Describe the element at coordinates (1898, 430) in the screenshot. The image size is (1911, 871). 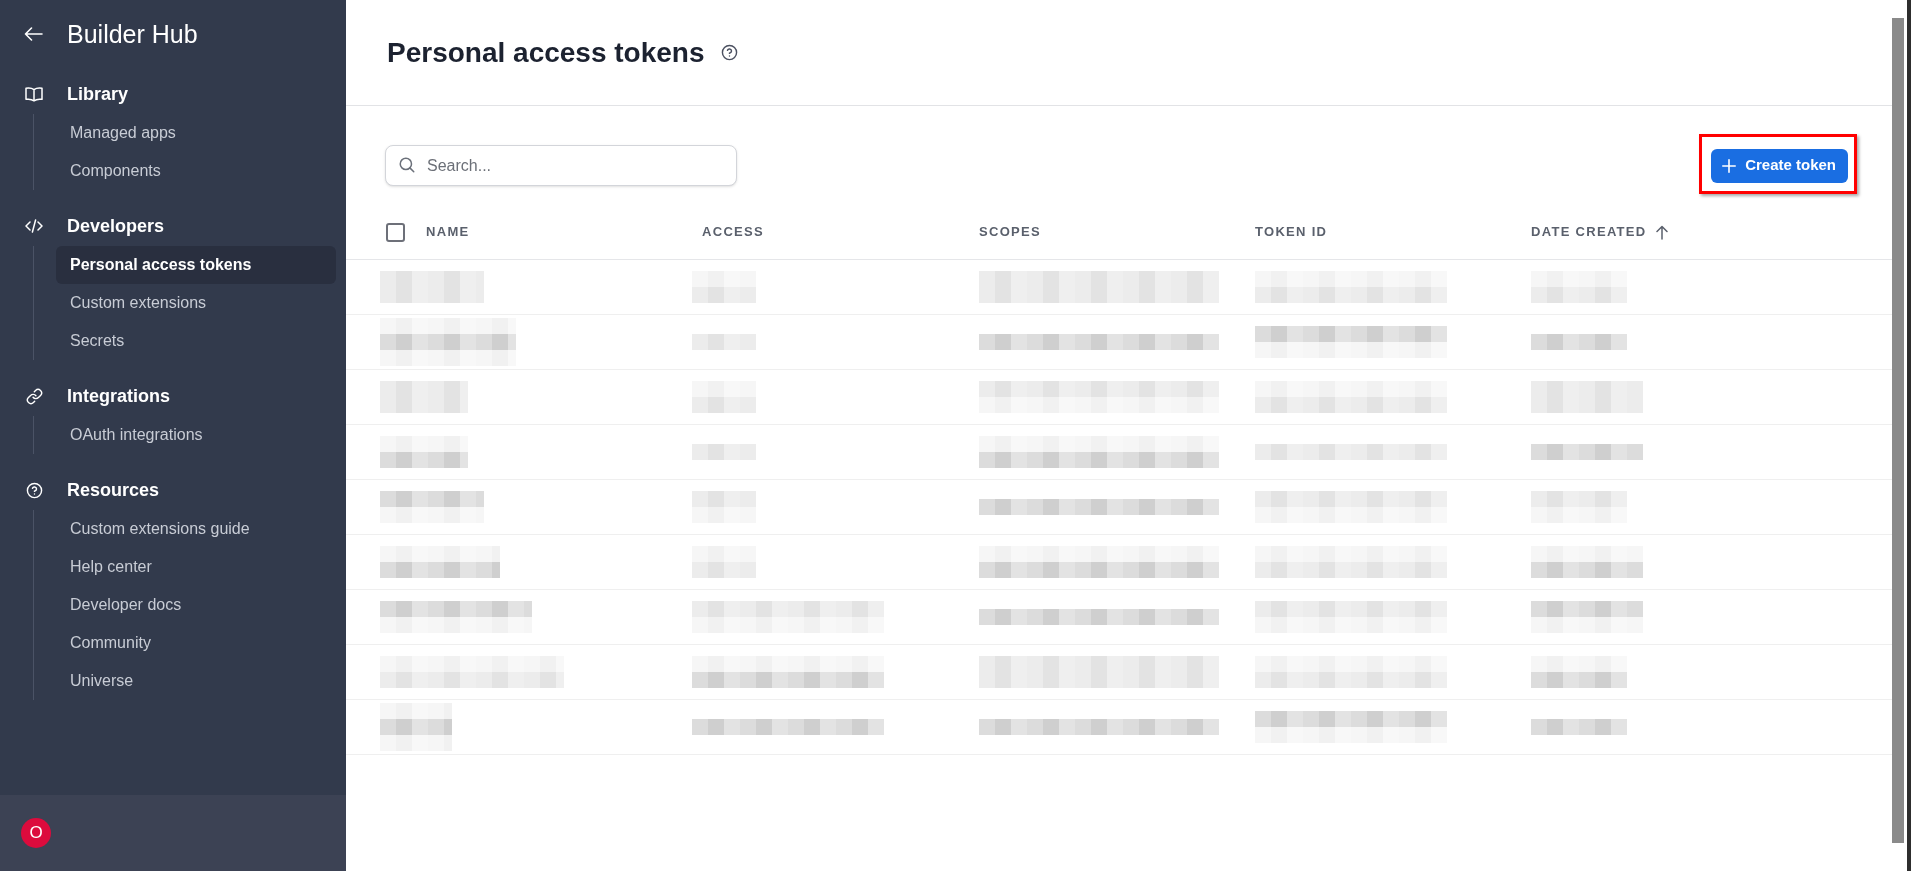
I see `scrollbar-thumb` at that location.